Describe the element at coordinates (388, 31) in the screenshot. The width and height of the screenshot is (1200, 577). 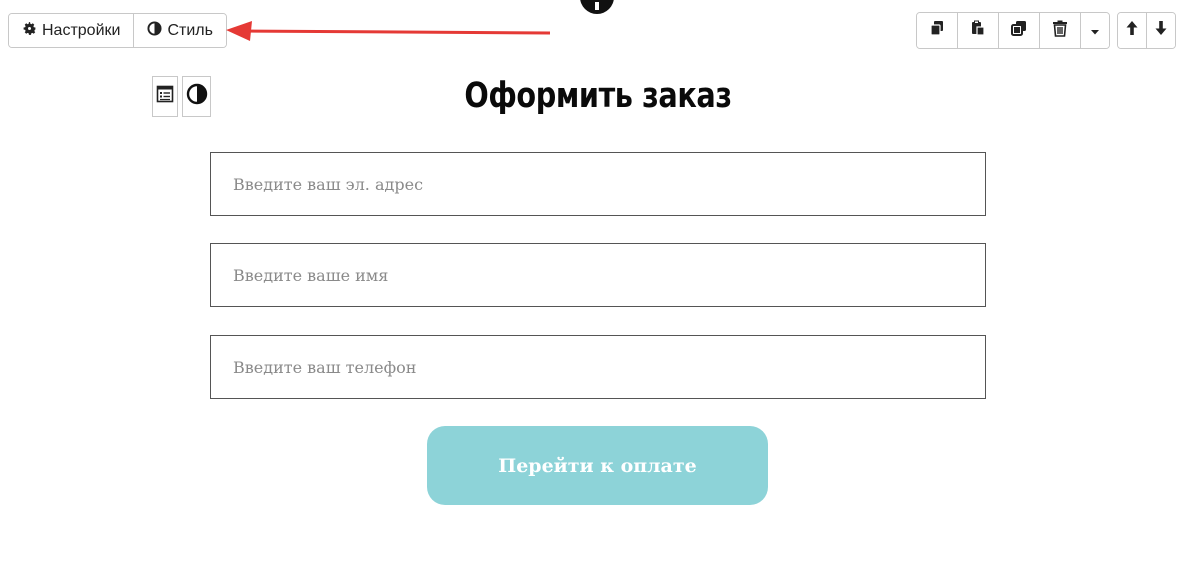
I see `annotation-arrow` at that location.